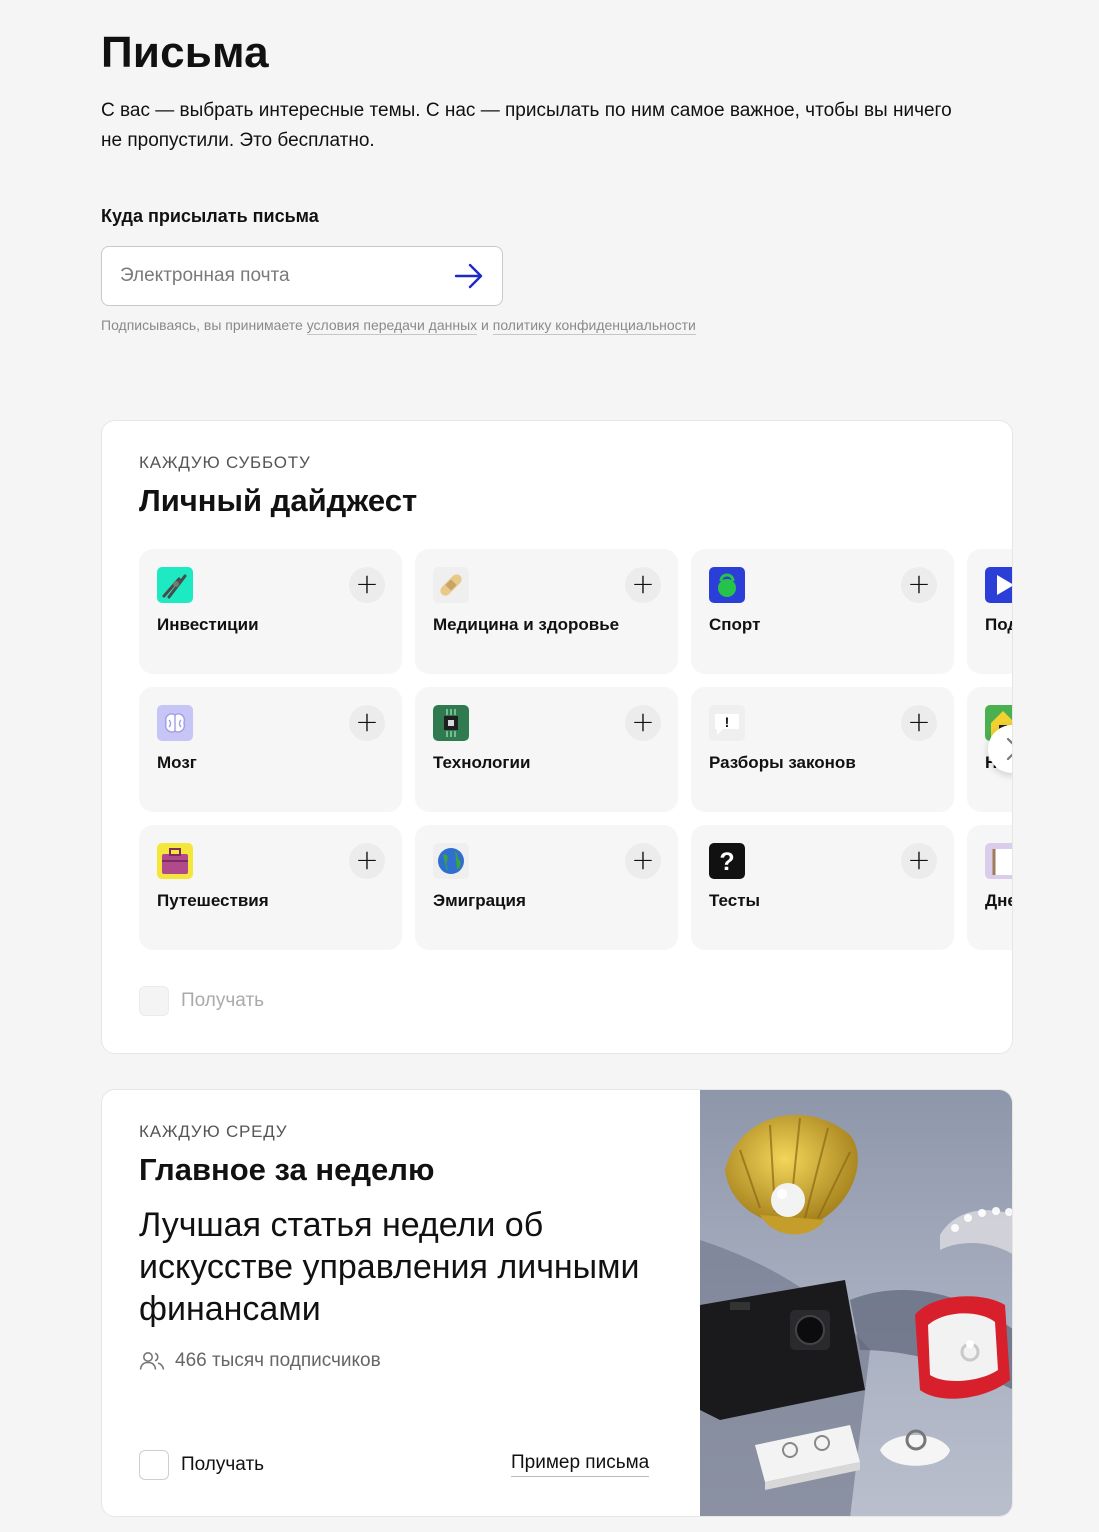  I want to click on page-title: Письма, so click(185, 52).